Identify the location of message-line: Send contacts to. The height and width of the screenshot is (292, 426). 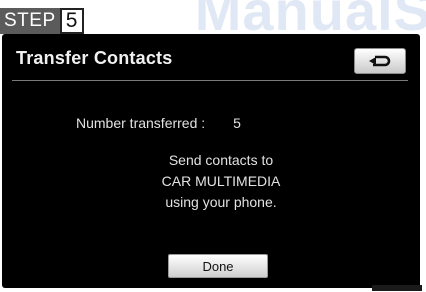
(221, 160).